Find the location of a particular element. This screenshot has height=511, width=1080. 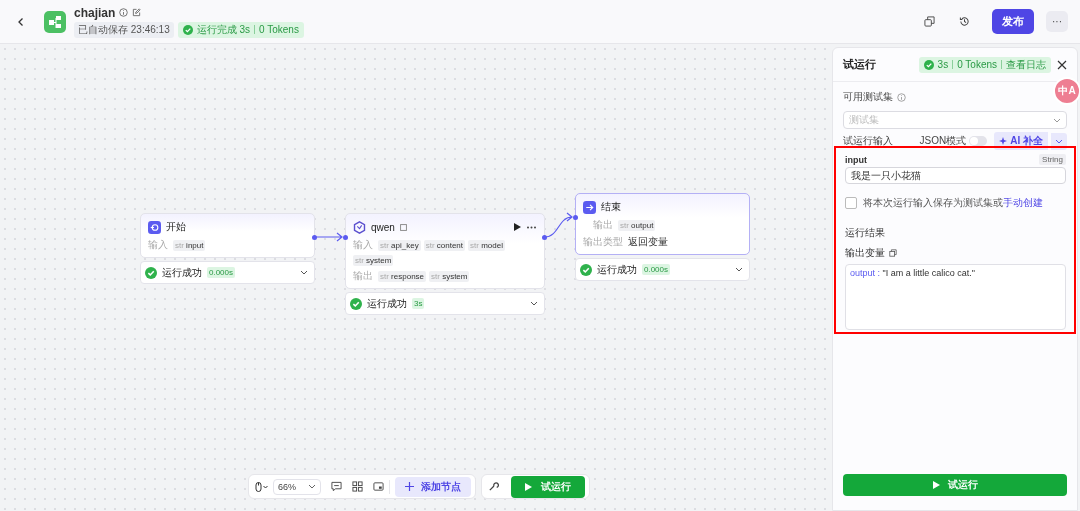

close-icon is located at coordinates (1062, 64).